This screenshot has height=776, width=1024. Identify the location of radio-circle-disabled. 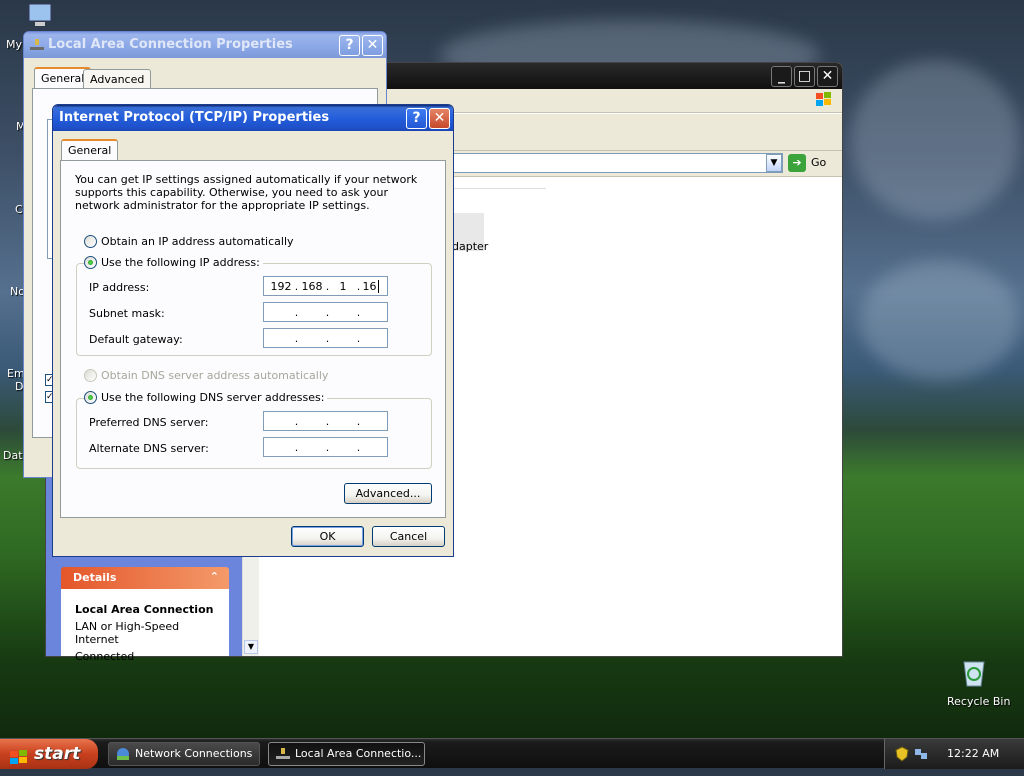
(90, 375).